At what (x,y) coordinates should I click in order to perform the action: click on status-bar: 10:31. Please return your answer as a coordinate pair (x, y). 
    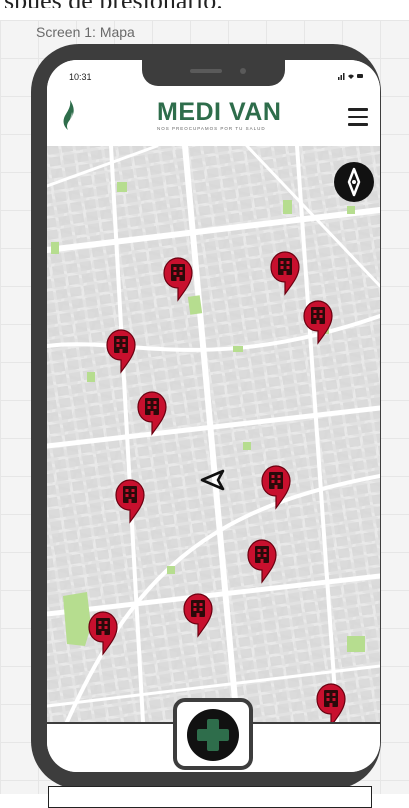
    Looking at the image, I should click on (213, 77).